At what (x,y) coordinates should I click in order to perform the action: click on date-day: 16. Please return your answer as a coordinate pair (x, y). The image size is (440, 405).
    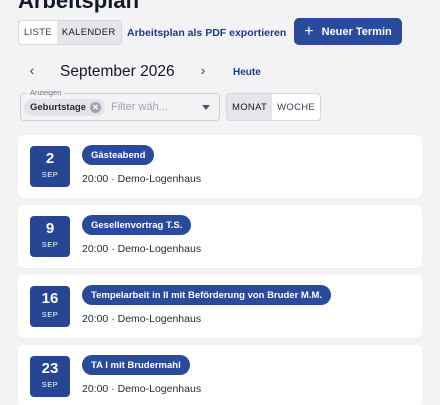
    Looking at the image, I should click on (50, 298).